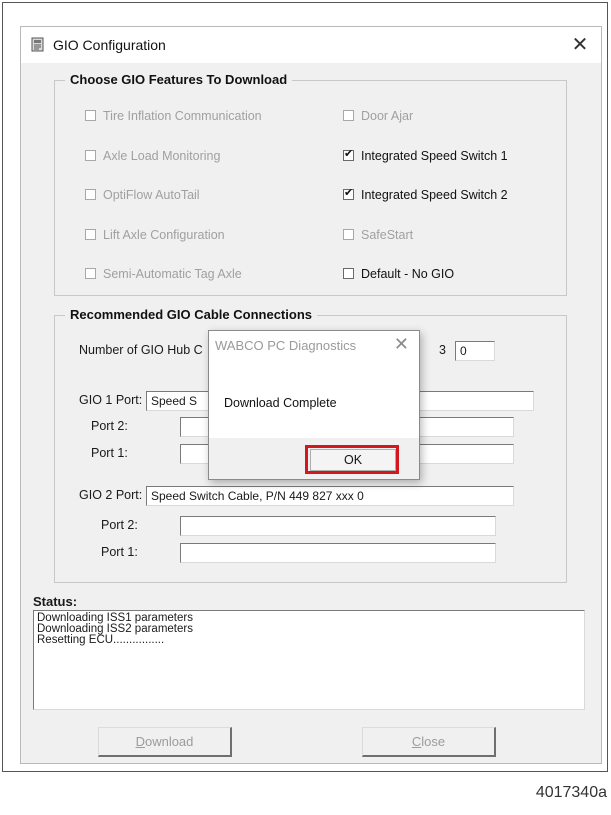 Image resolution: width=611 pixels, height=815 pixels. Describe the element at coordinates (425, 195) in the screenshot. I see `checkbox-speed-switch-2: ✔ Integrated Speed Switch 2` at that location.